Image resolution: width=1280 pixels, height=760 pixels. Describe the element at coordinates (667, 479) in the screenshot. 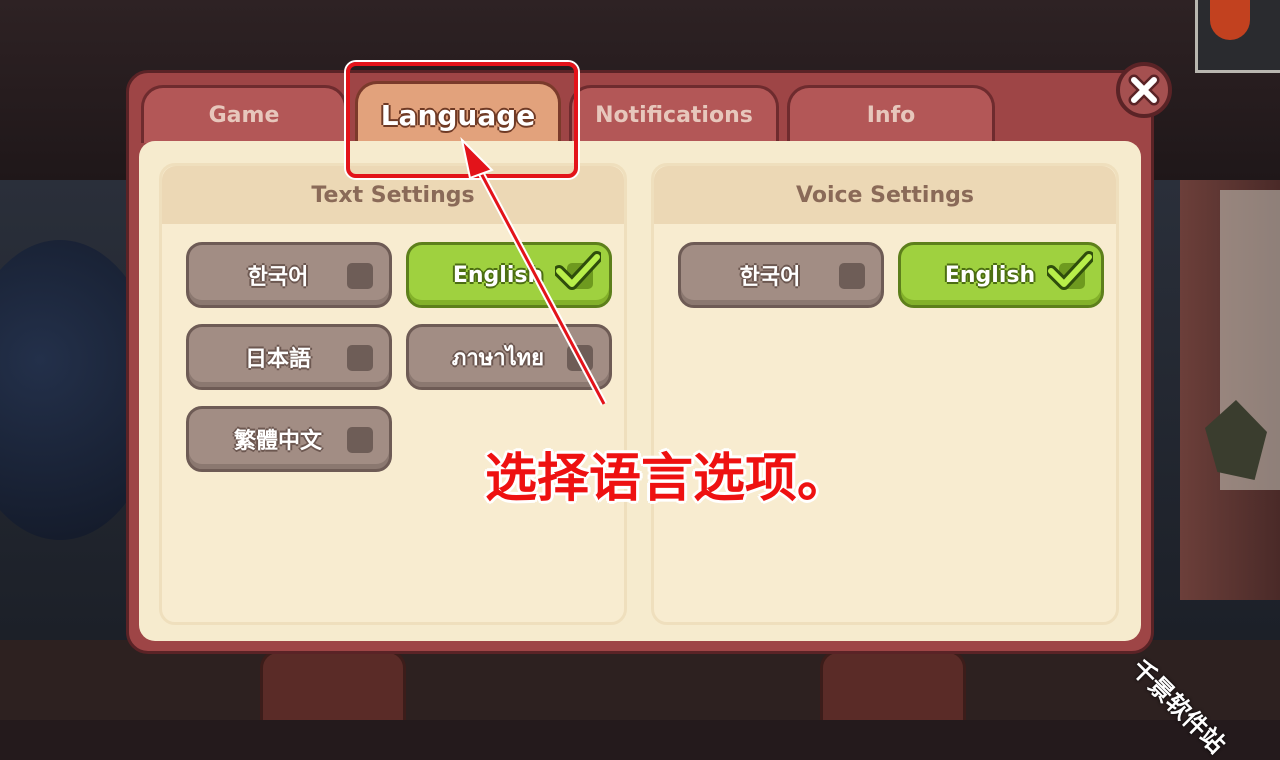

I see `annotation-caption: 选择语言选项。` at that location.